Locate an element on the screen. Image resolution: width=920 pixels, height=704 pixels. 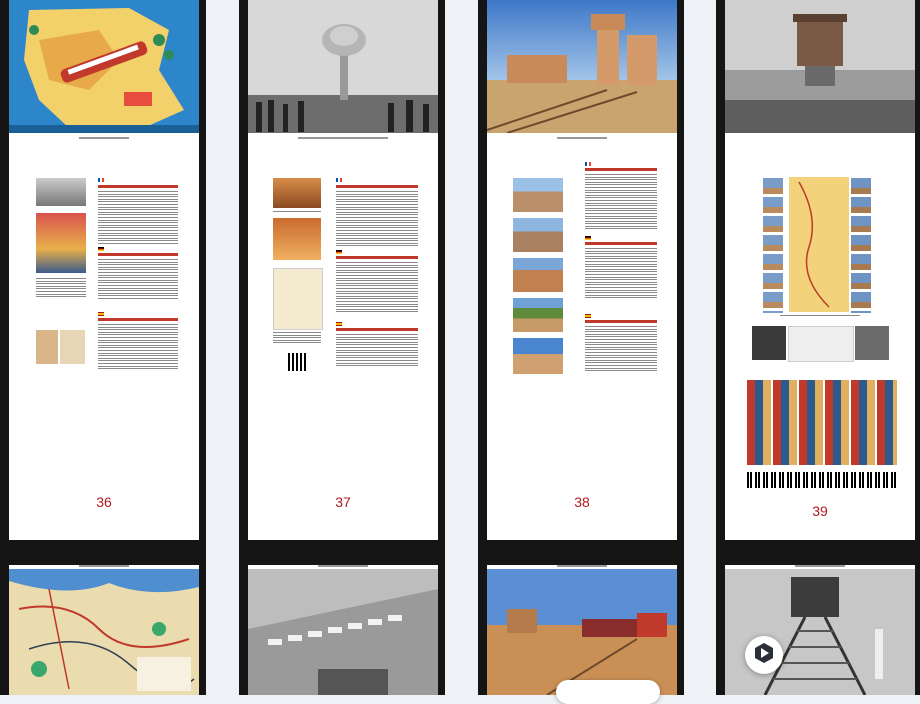
book-covers-grid is located at coordinates (822, 422).